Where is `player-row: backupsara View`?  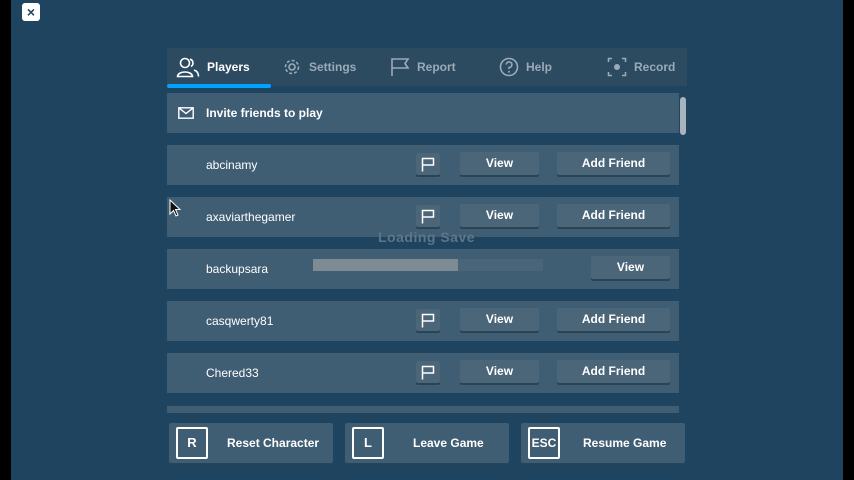
player-row: backupsara View is located at coordinates (423, 269).